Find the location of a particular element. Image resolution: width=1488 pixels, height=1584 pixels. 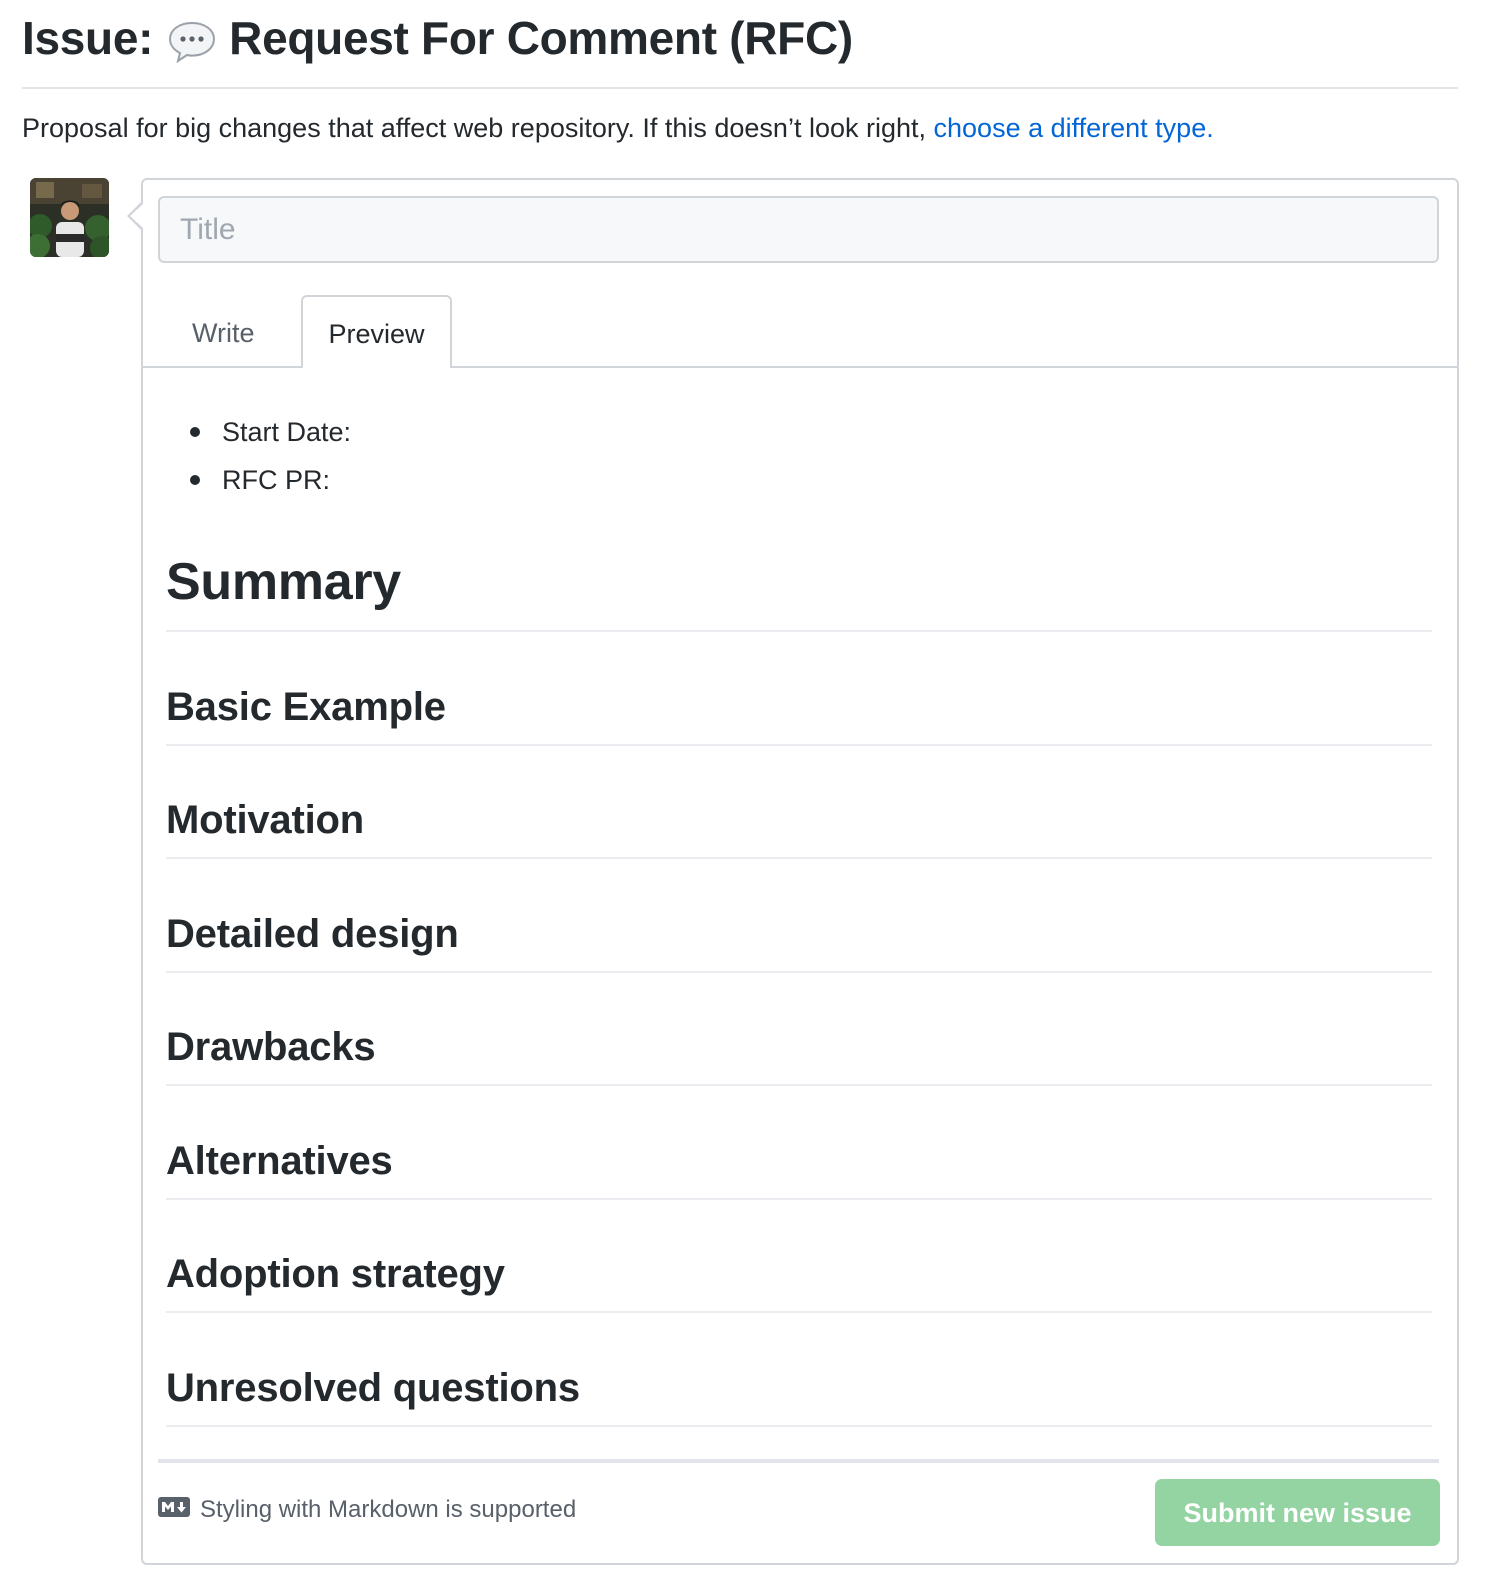

markdown-hint: Styling with Markdown is supported is located at coordinates (367, 1510).